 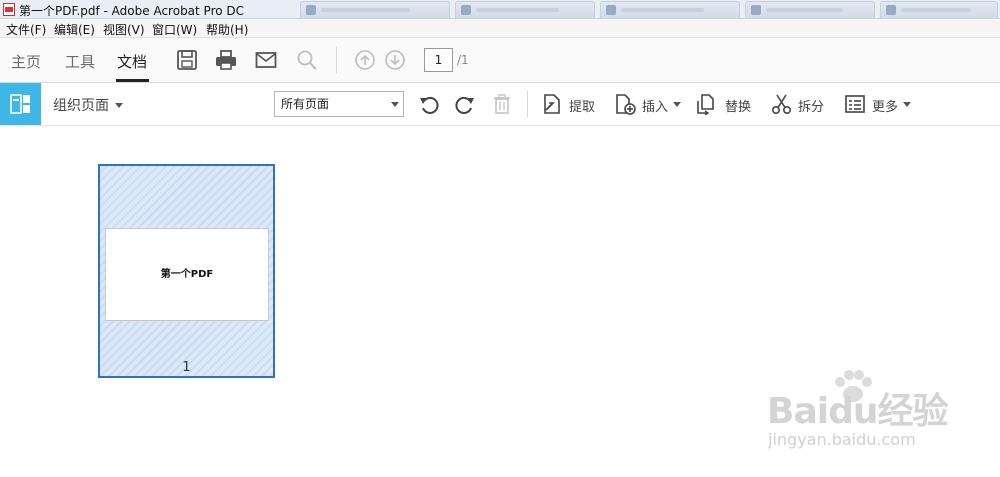 I want to click on menu-bar: 文件(F) 编辑(E) 视图(V) 窗口(W) 帮助(H), so click(x=500, y=28).